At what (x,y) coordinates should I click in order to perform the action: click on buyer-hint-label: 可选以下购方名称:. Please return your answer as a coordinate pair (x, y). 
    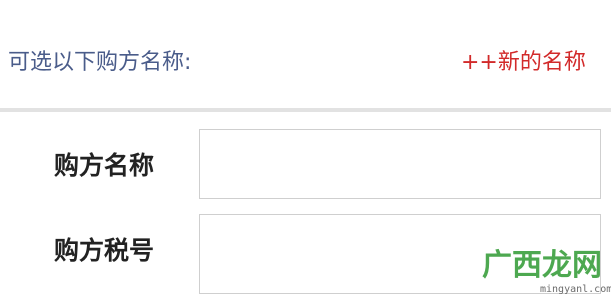
    Looking at the image, I should click on (100, 62).